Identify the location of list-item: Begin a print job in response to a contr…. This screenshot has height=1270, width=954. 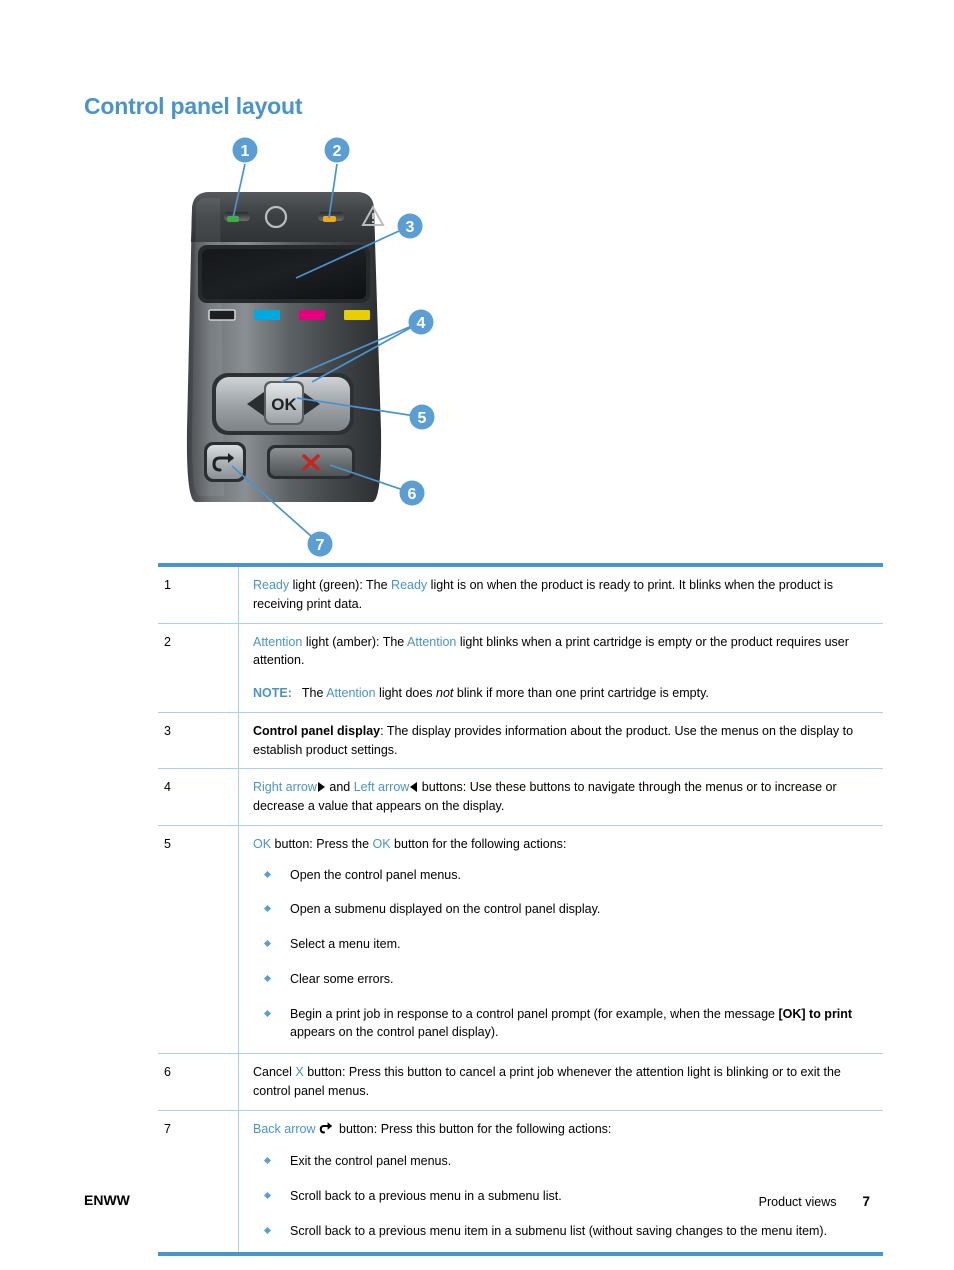
(566, 1024).